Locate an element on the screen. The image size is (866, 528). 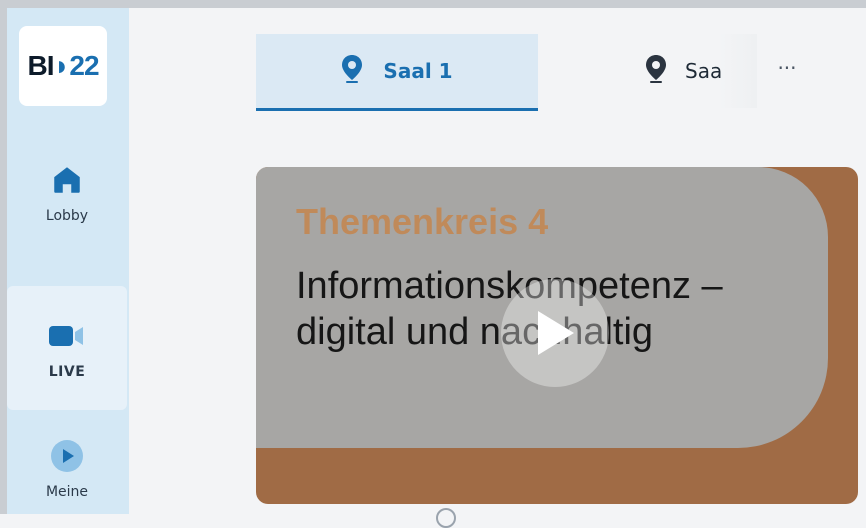
tab-saal-2: Saa is located at coordinates (693, 71).